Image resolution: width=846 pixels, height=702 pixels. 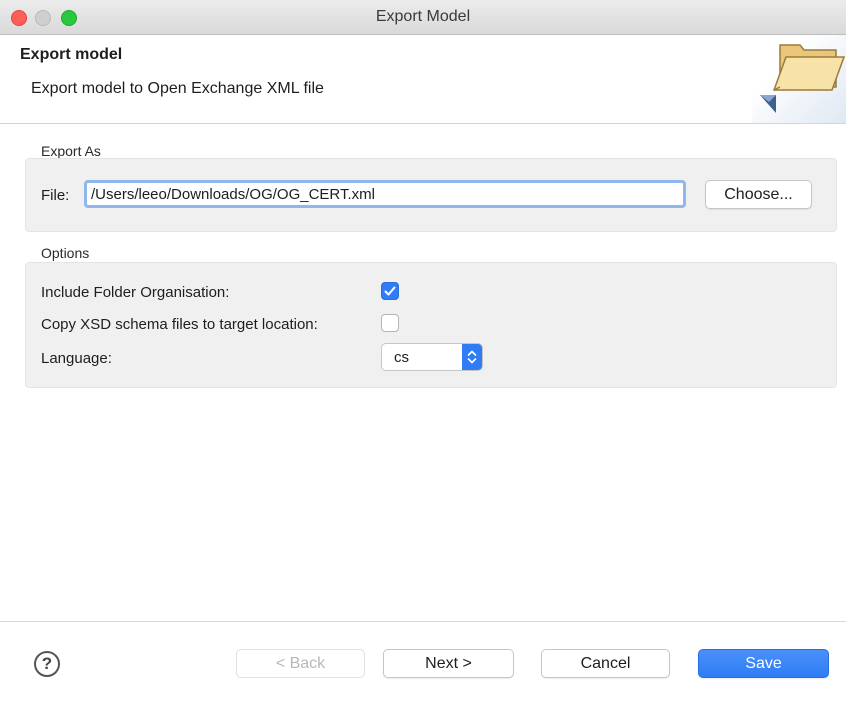 I want to click on language-label: Language:, so click(x=76, y=358).